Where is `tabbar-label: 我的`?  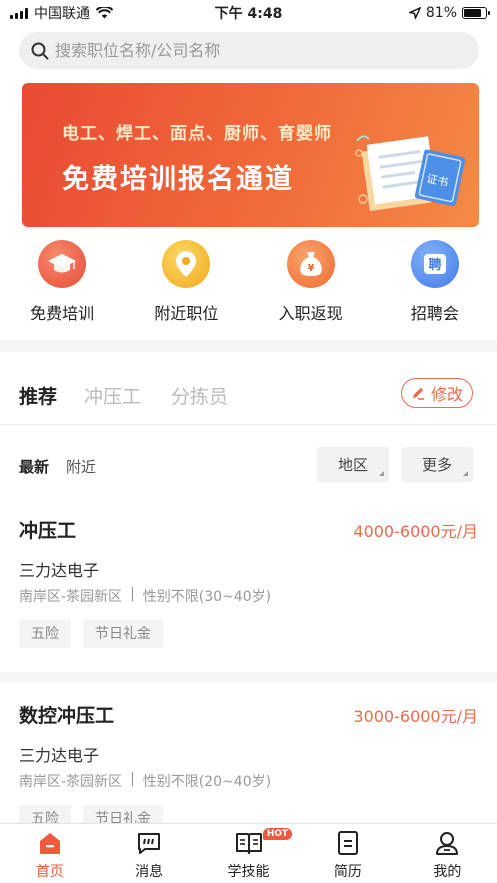
tabbar-label: 我的 is located at coordinates (447, 872).